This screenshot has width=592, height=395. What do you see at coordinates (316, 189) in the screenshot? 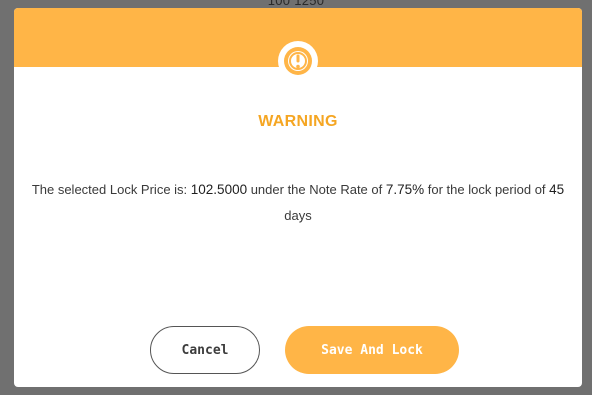
I see `message-middle: under the Note Rate of` at bounding box center [316, 189].